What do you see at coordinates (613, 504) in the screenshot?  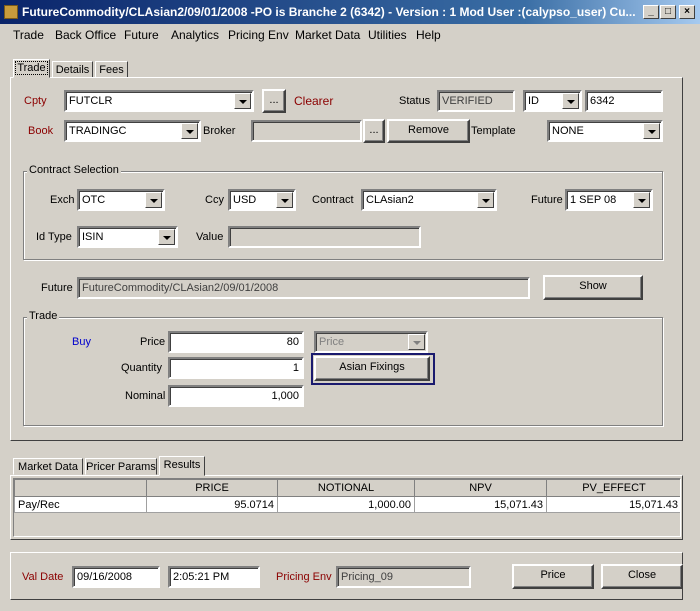 I see `pv-effect-cell: 15,071.43` at bounding box center [613, 504].